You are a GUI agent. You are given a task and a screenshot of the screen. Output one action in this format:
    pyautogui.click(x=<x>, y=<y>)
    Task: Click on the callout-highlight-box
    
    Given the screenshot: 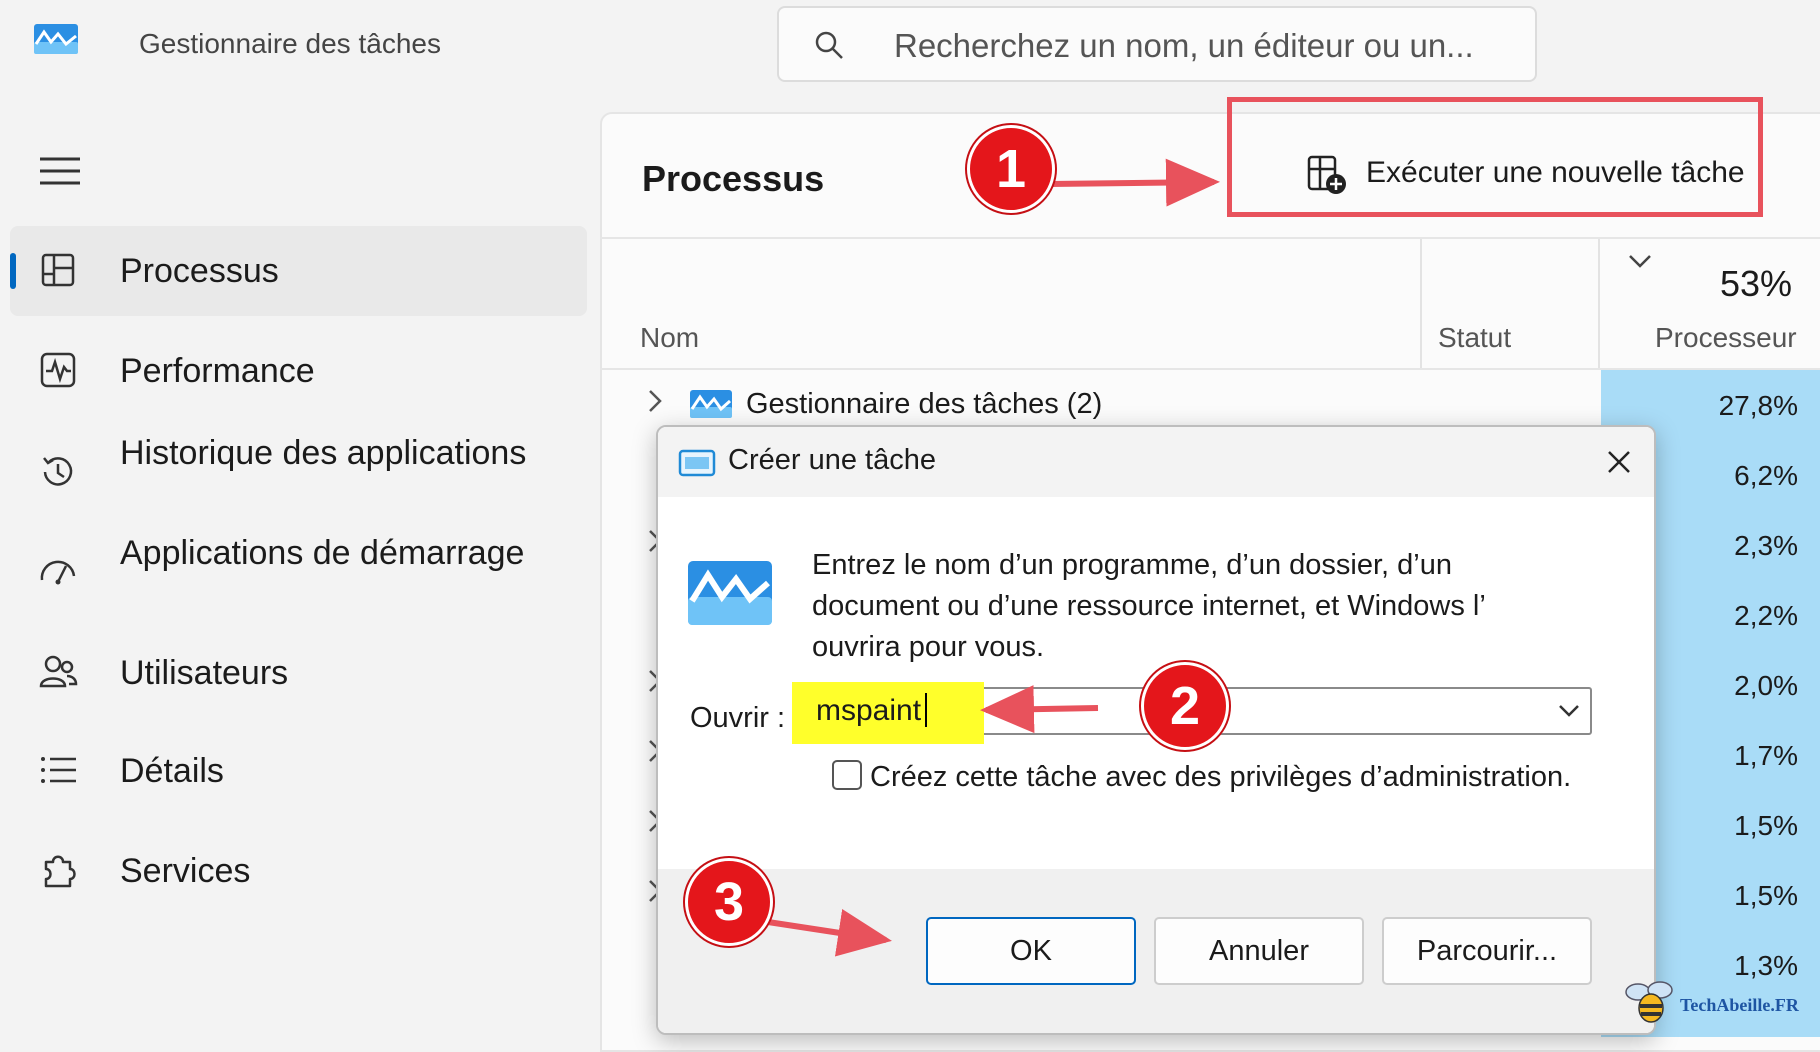 What is the action you would take?
    pyautogui.click(x=1495, y=157)
    